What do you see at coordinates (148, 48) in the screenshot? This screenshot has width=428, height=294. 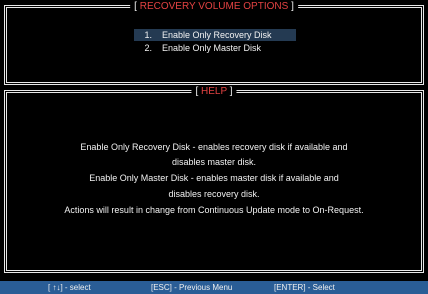 I see `option-number: 2.` at bounding box center [148, 48].